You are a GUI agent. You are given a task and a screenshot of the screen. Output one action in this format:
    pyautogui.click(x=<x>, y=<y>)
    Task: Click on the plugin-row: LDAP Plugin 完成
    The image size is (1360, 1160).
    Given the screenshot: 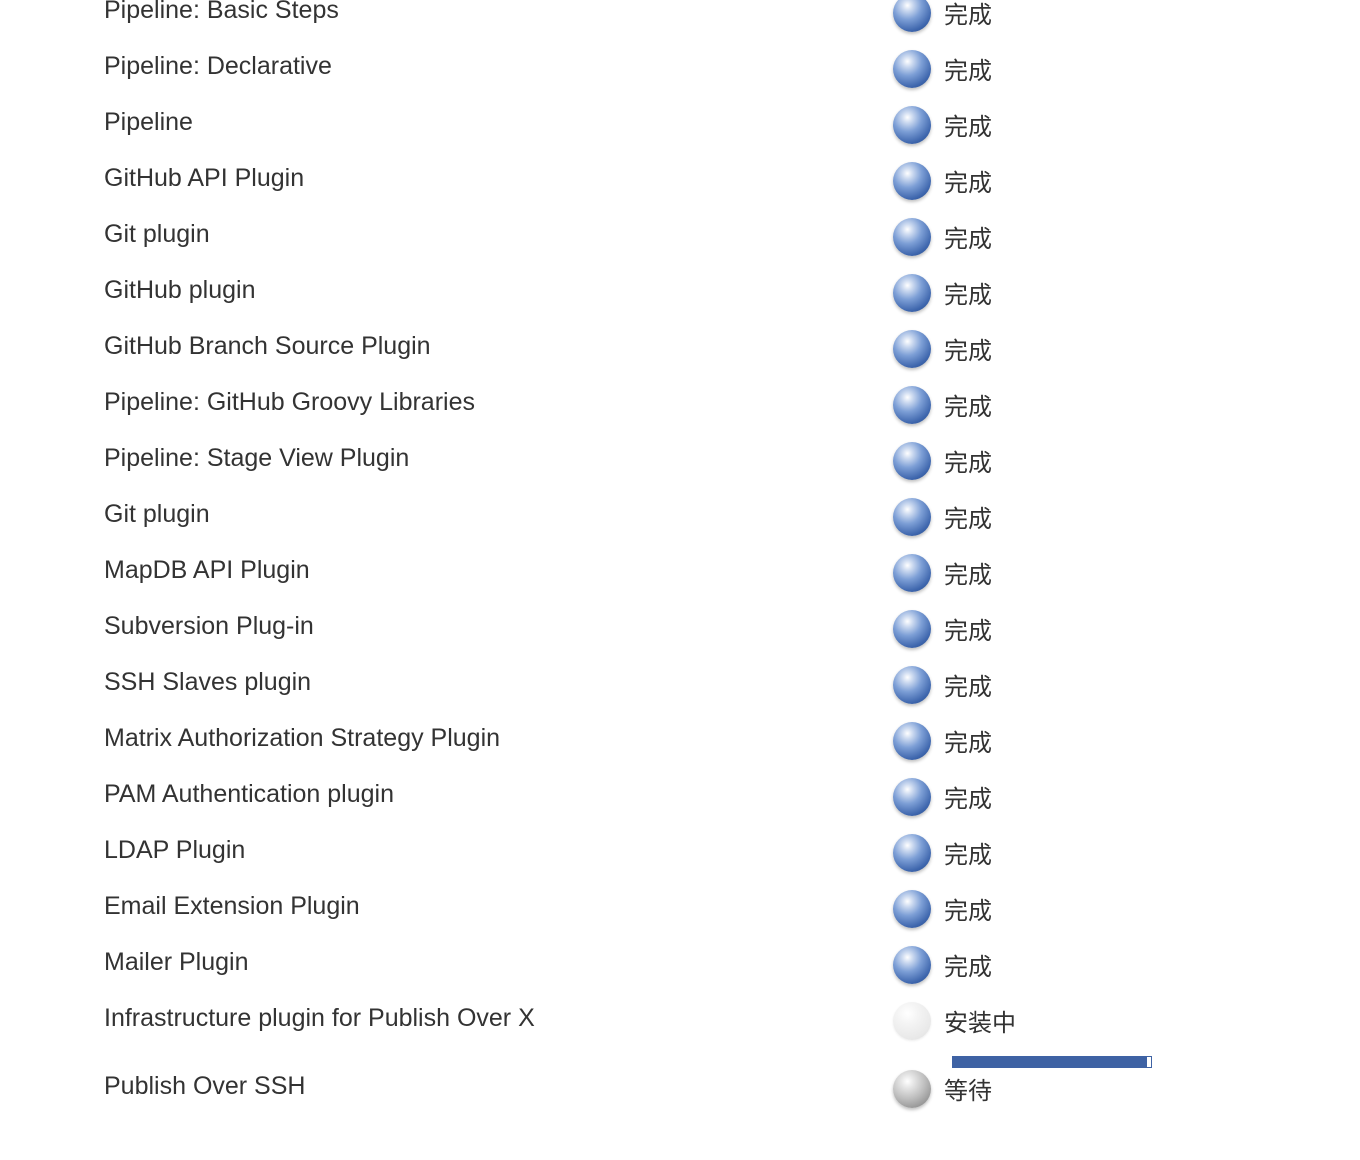 What is the action you would take?
    pyautogui.click(x=680, y=828)
    